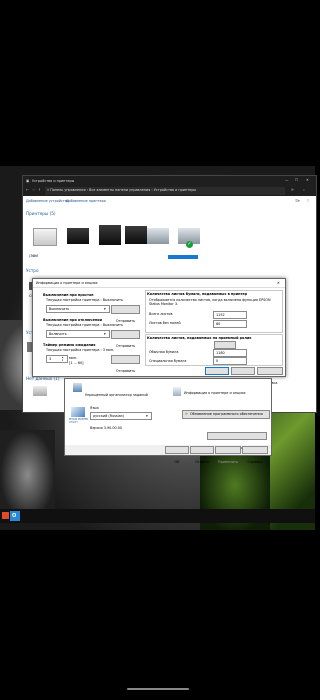 This screenshot has width=320, height=700. Describe the element at coordinates (62, 359) in the screenshot. I see `spin-arrows-icon: ▴ ▾` at that location.